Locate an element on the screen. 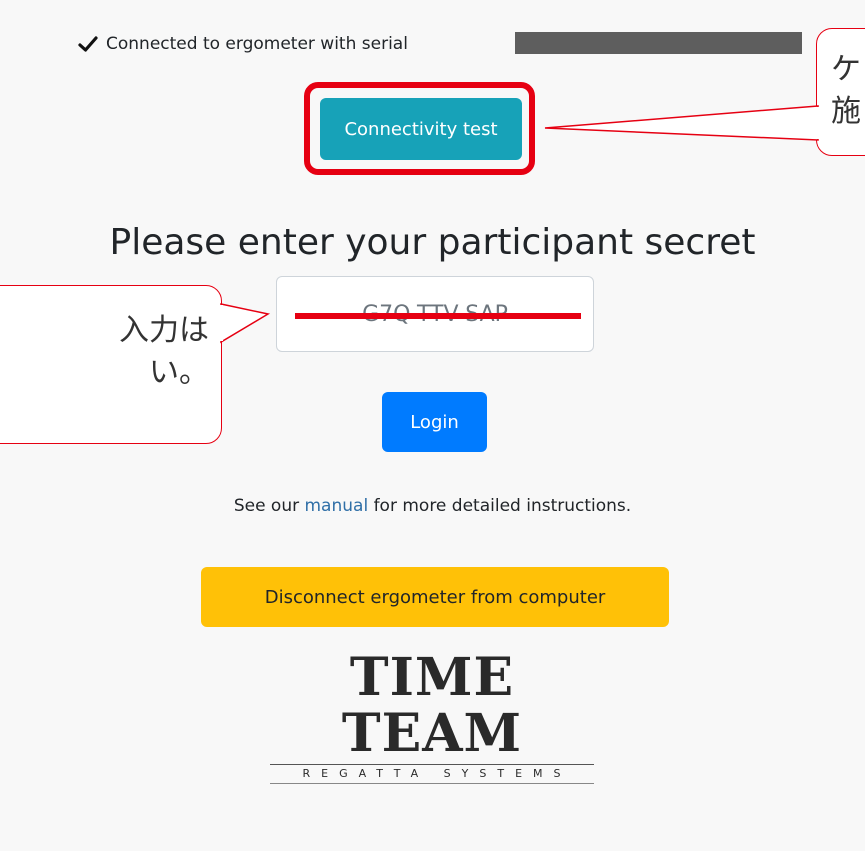 The image size is (865, 851). logo-sub-text: REGATTA SYSTEMS is located at coordinates (437, 773).